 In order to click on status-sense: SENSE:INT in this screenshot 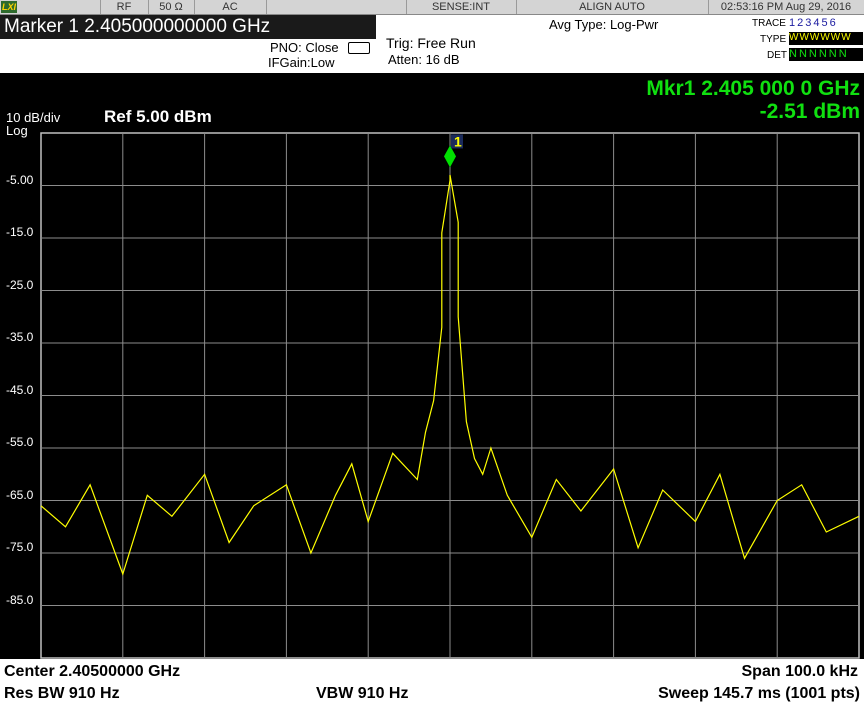, I will do `click(461, 7)`.